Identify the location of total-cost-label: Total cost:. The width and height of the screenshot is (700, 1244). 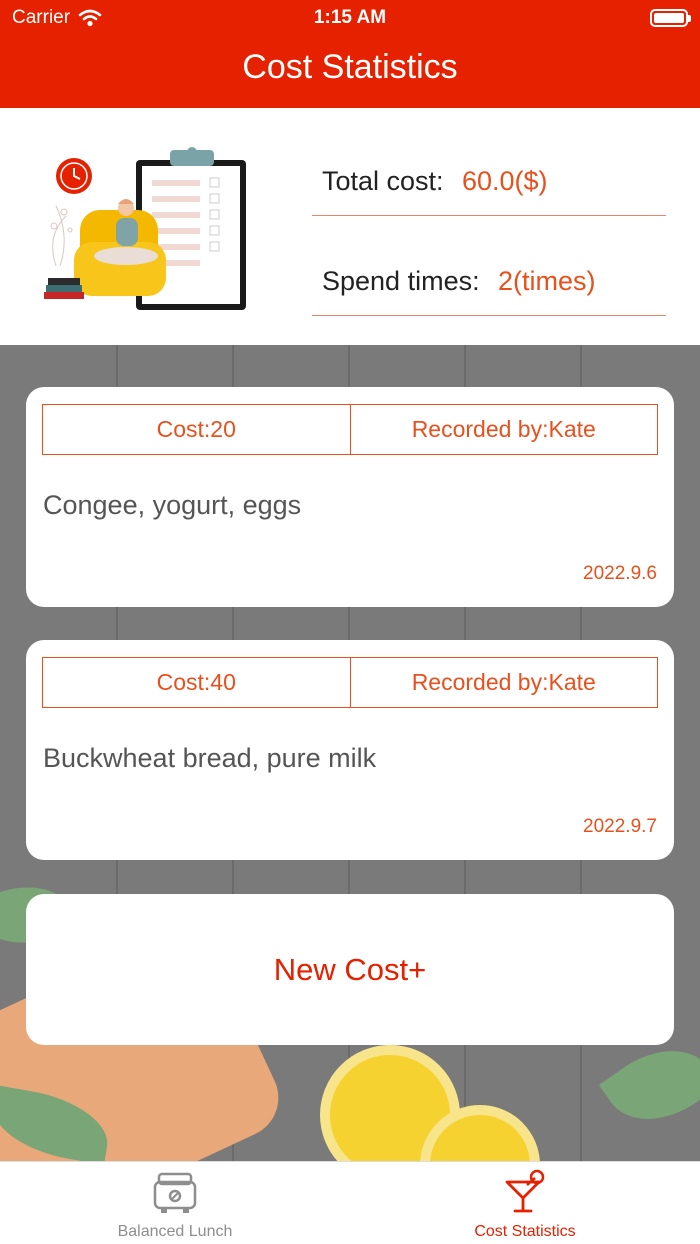
(383, 181).